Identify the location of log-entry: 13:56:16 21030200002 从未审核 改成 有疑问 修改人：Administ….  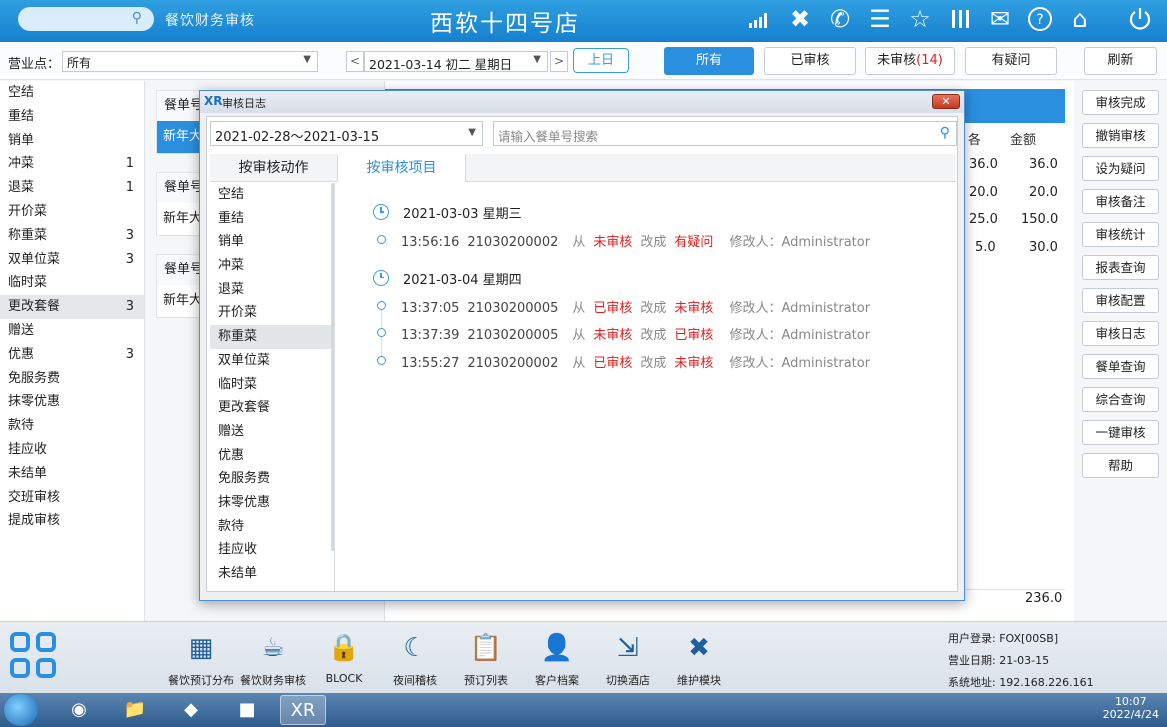
(639, 240).